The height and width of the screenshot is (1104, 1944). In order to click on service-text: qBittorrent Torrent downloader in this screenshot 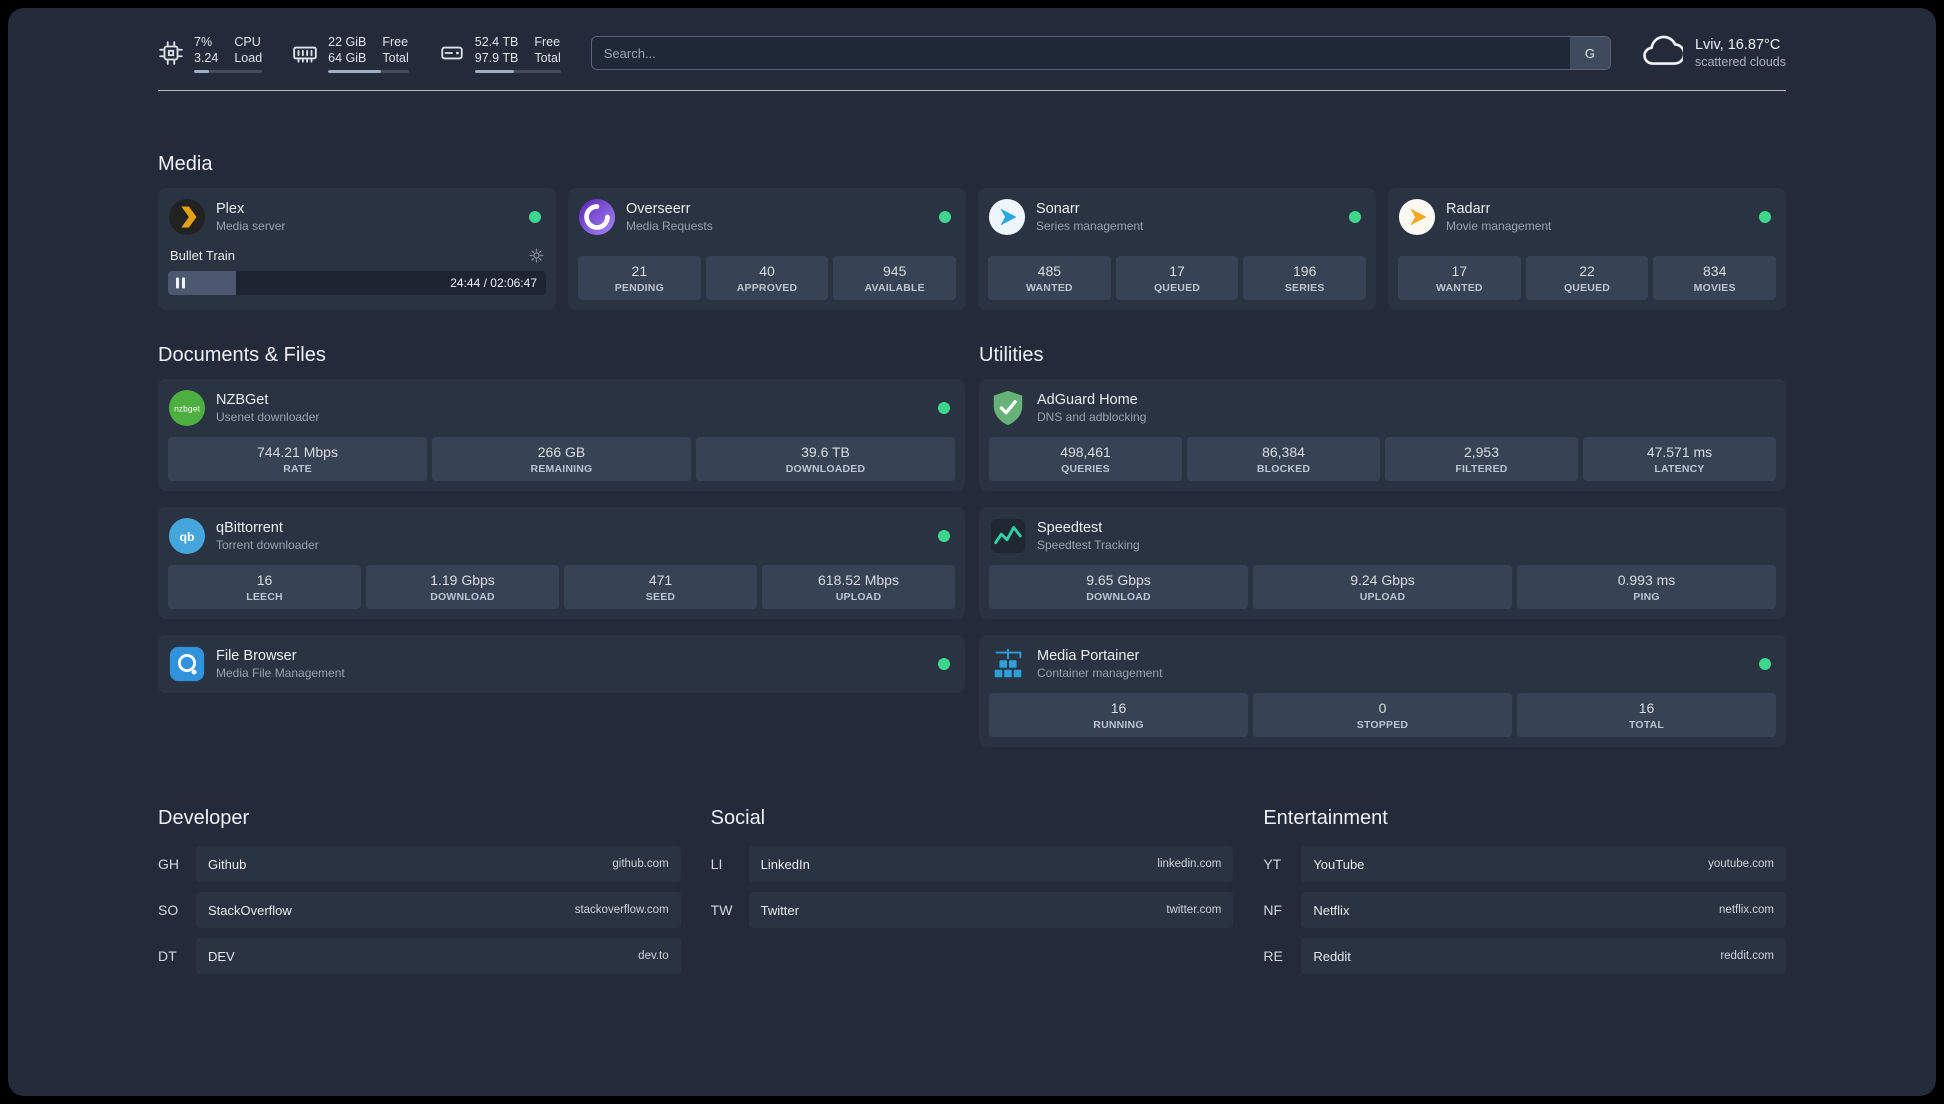, I will do `click(267, 536)`.